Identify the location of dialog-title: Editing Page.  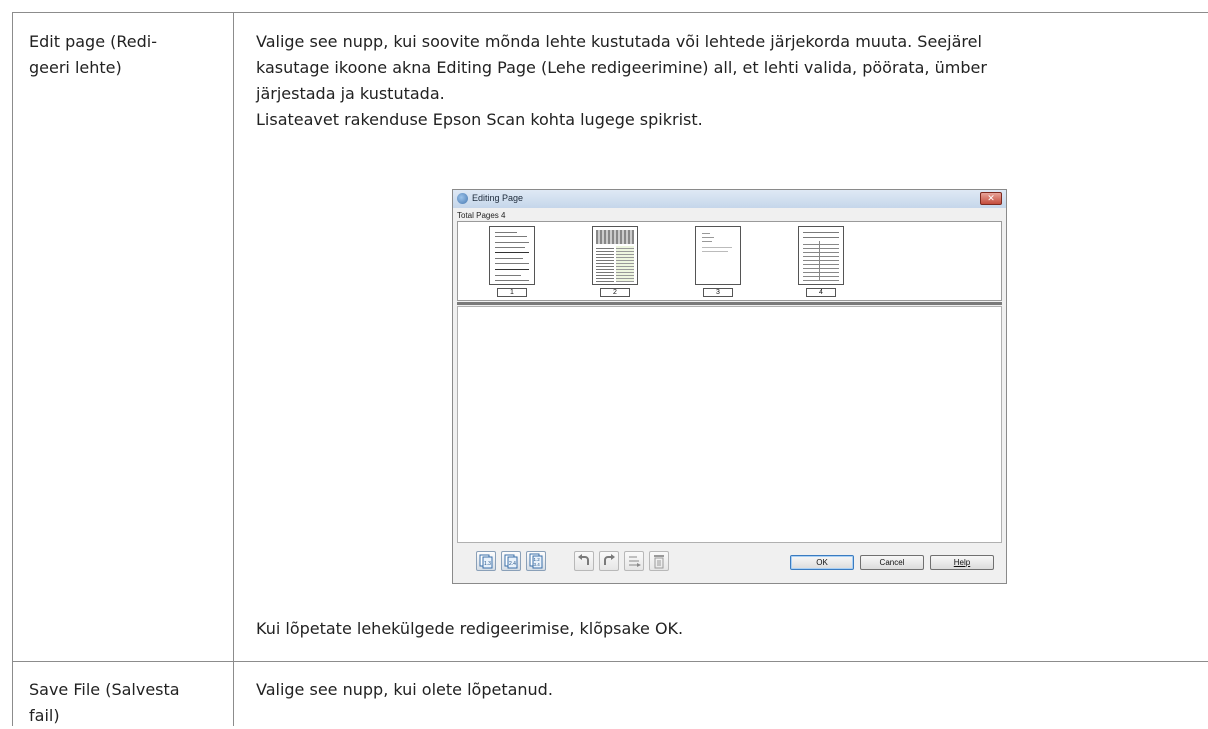
(498, 198).